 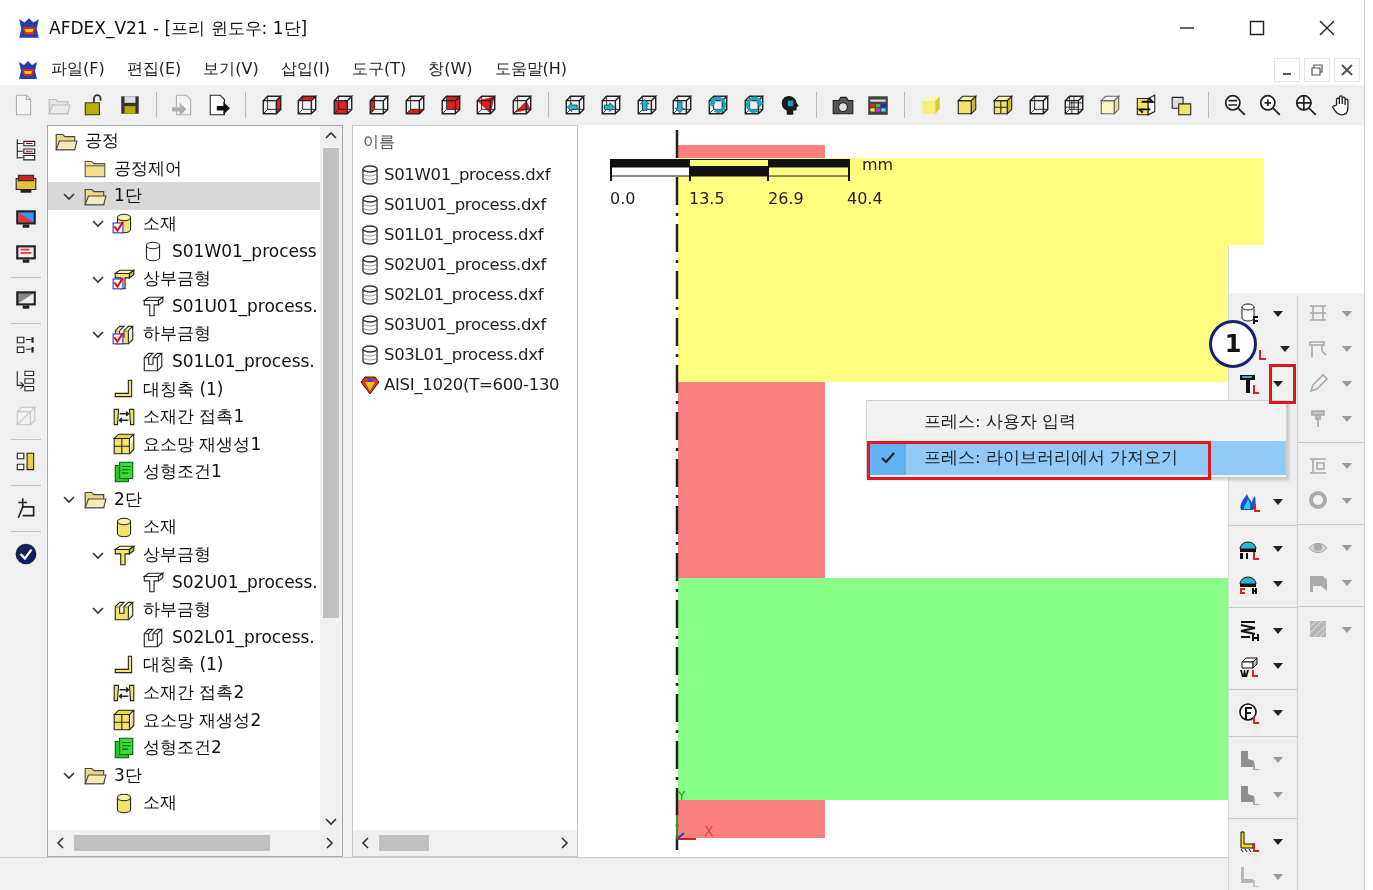 I want to click on scale-label: 0.0, so click(x=623, y=198).